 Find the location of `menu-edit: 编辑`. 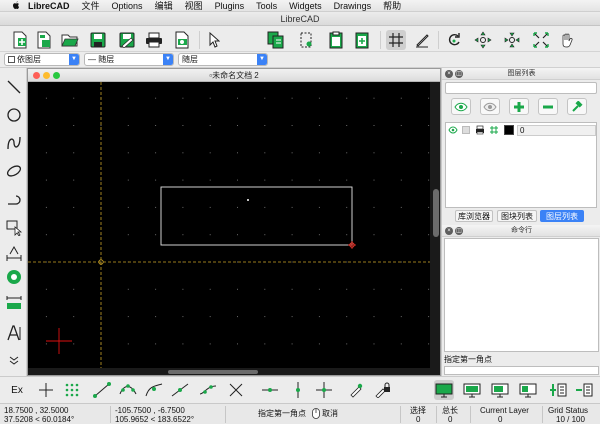

menu-edit: 编辑 is located at coordinates (164, 6).